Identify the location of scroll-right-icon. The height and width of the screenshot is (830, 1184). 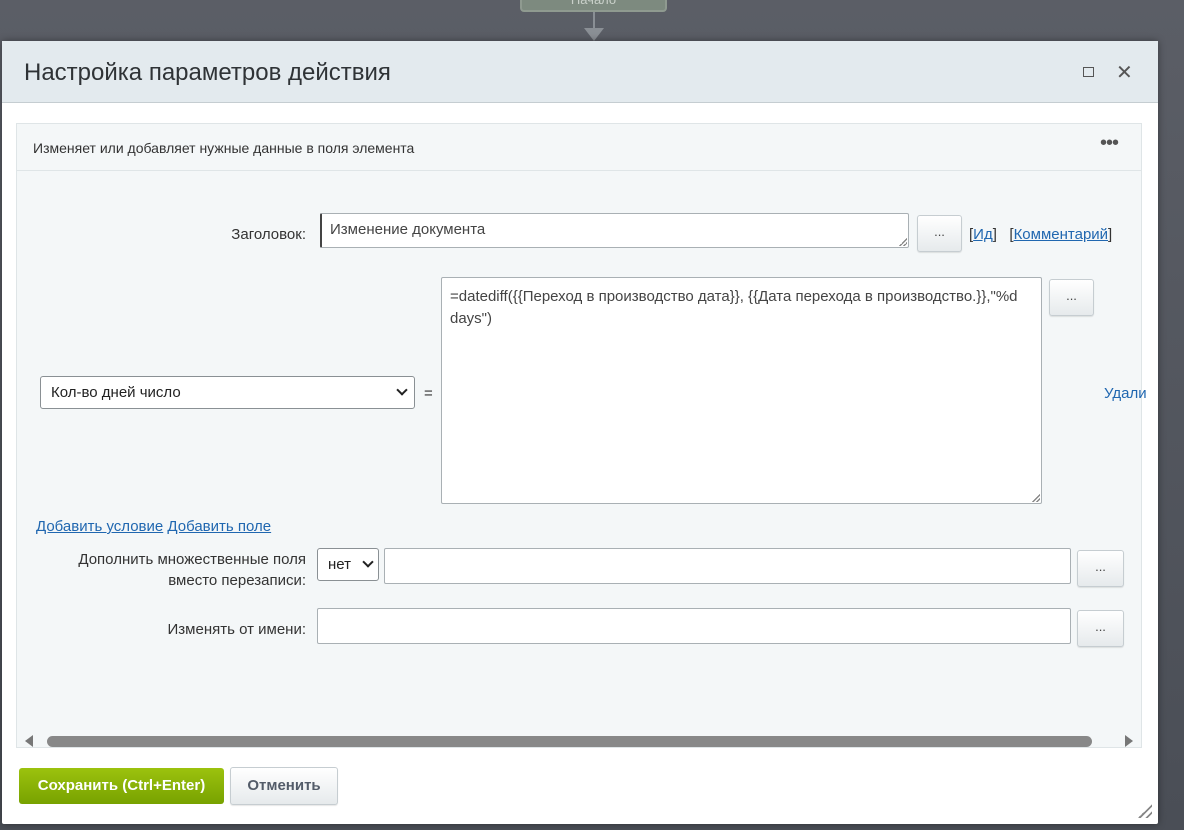
(1129, 741).